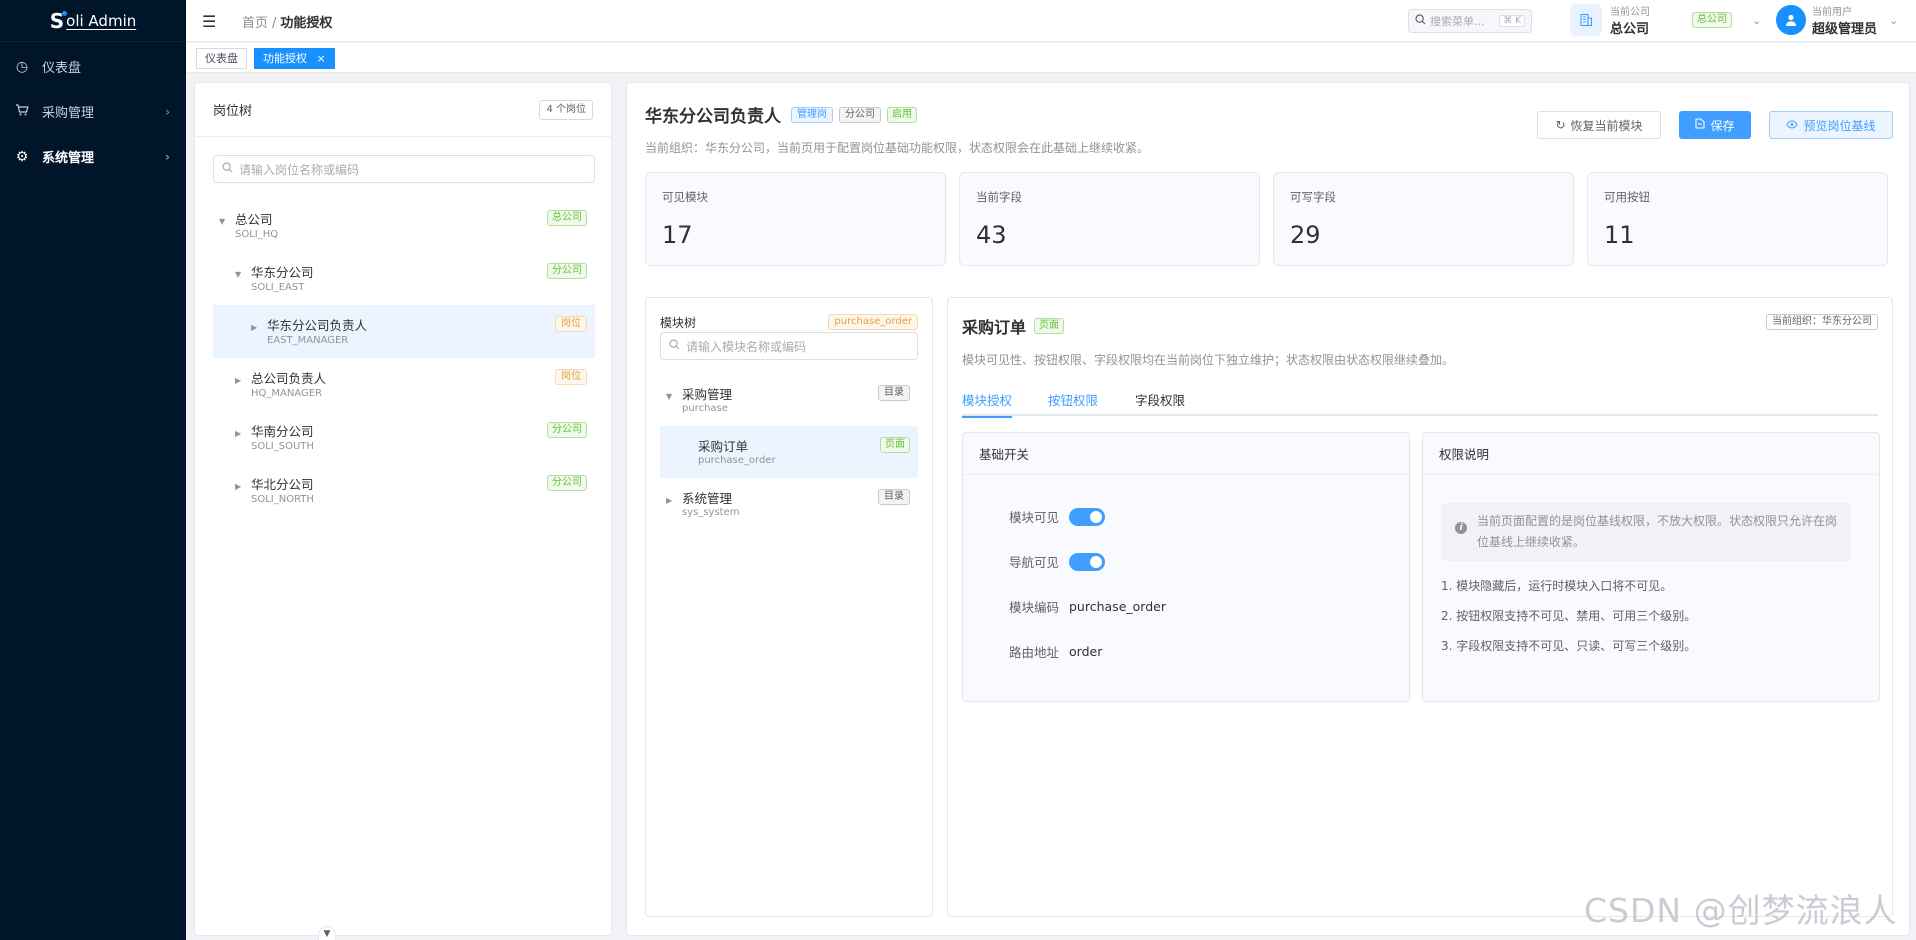  What do you see at coordinates (257, 234) in the screenshot?
I see `tree-node-code: SOLI_HQ` at bounding box center [257, 234].